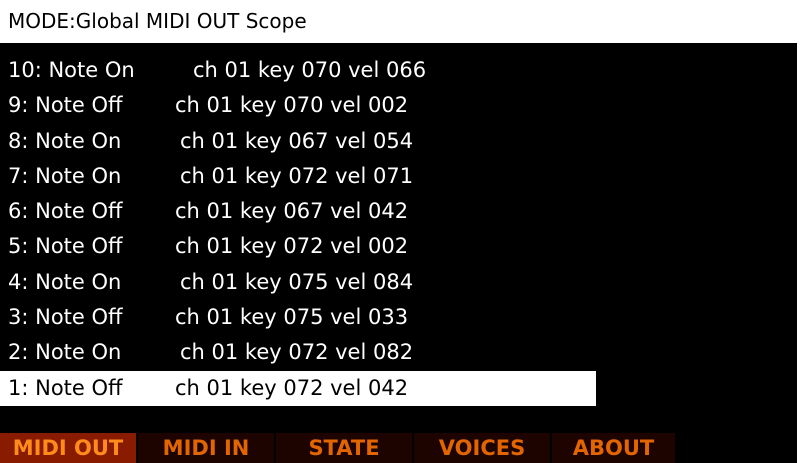 This screenshot has width=803, height=463. What do you see at coordinates (65, 317) in the screenshot?
I see `event-type-label: 3: Note Off` at bounding box center [65, 317].